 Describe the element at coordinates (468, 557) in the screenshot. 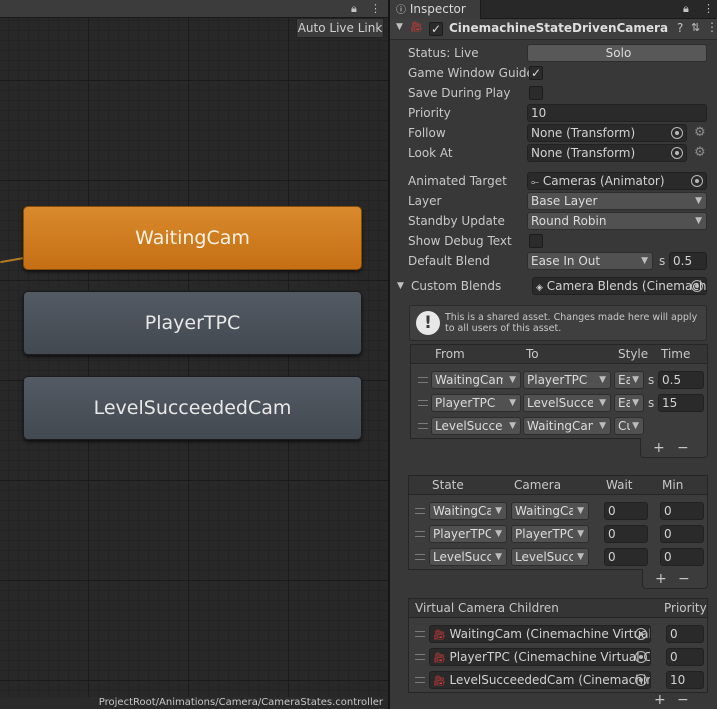

I see `state-dropdown: LevelSucceededCam ▼` at that location.